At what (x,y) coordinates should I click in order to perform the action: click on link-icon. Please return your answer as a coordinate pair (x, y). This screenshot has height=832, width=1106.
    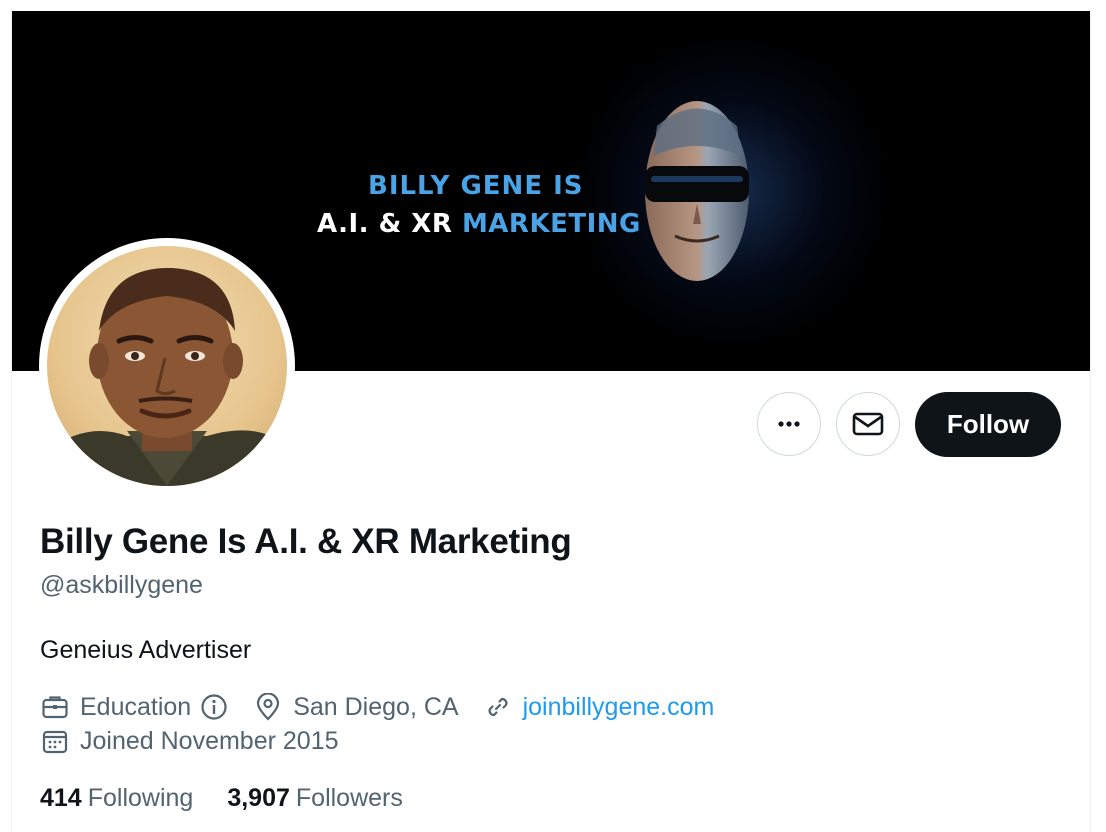
    Looking at the image, I should click on (498, 707).